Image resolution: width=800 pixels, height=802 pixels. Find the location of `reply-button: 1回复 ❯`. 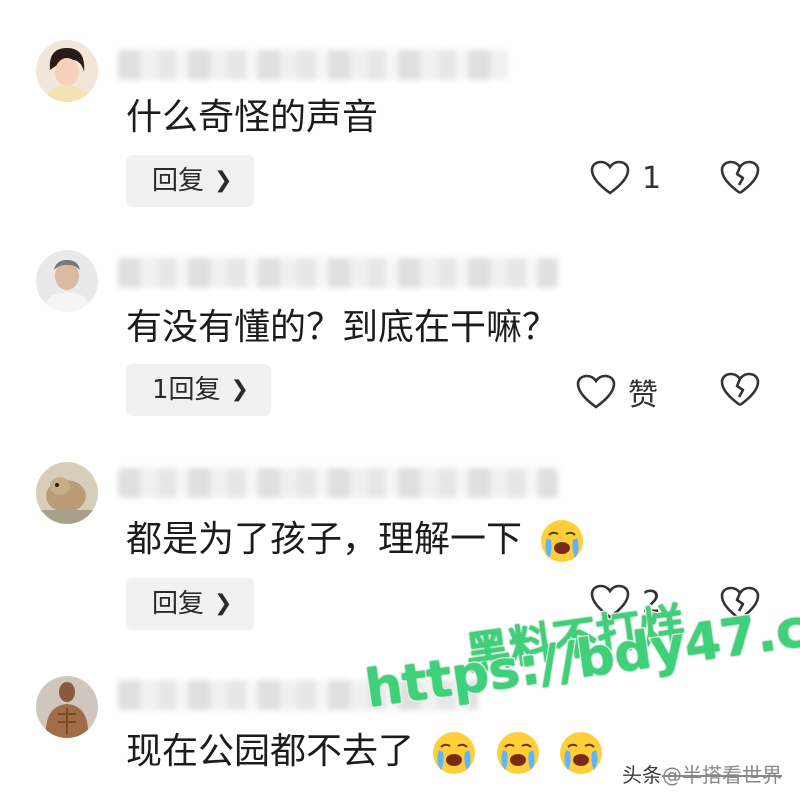

reply-button: 1回复 ❯ is located at coordinates (198, 390).